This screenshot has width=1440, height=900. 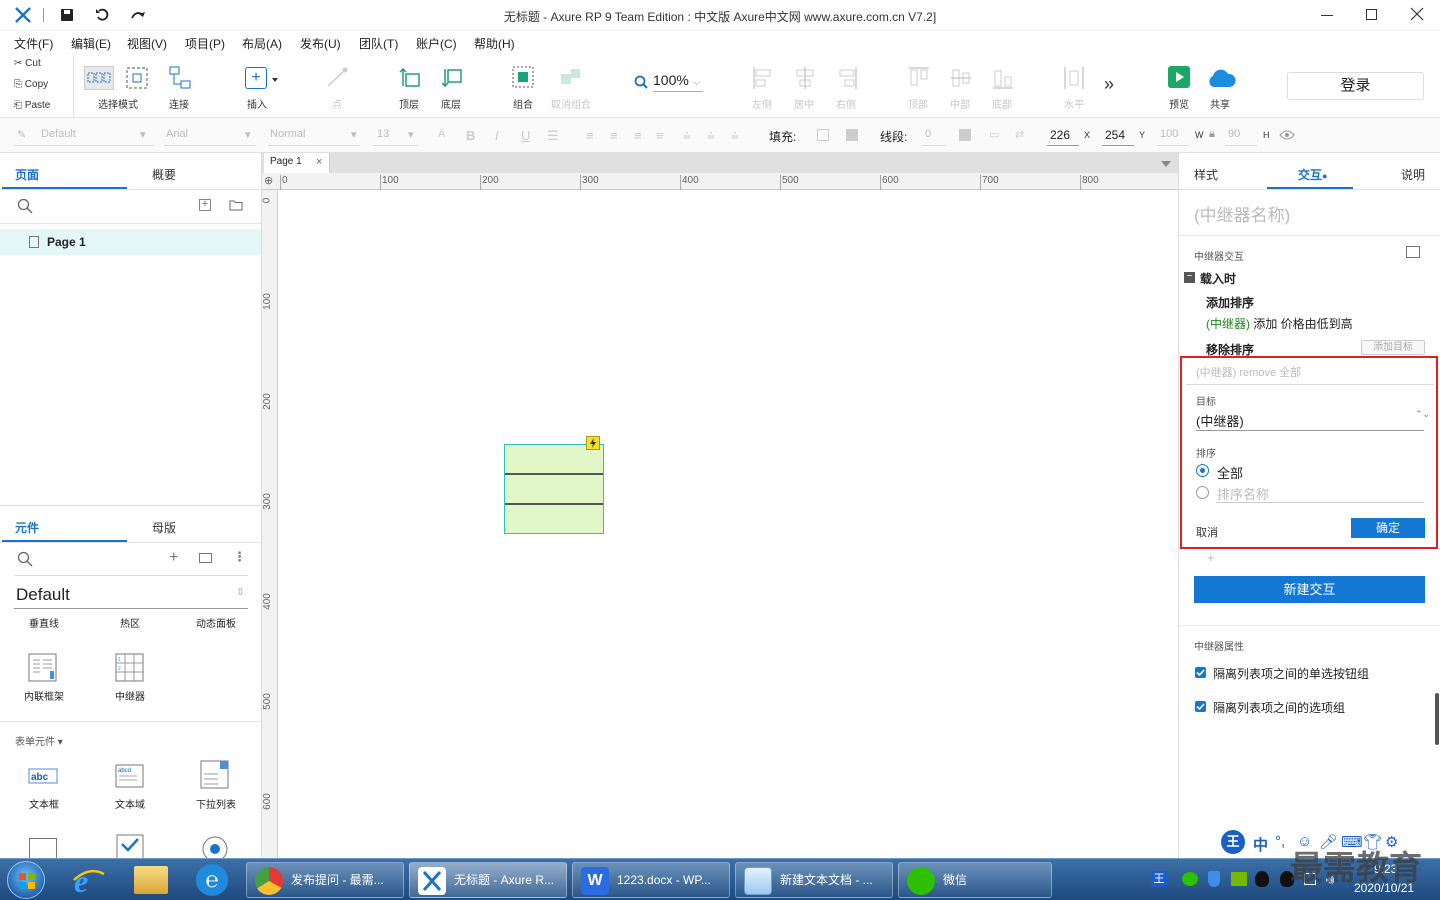 What do you see at coordinates (1230, 472) in the screenshot?
I see `radio-all-label: 全部` at bounding box center [1230, 472].